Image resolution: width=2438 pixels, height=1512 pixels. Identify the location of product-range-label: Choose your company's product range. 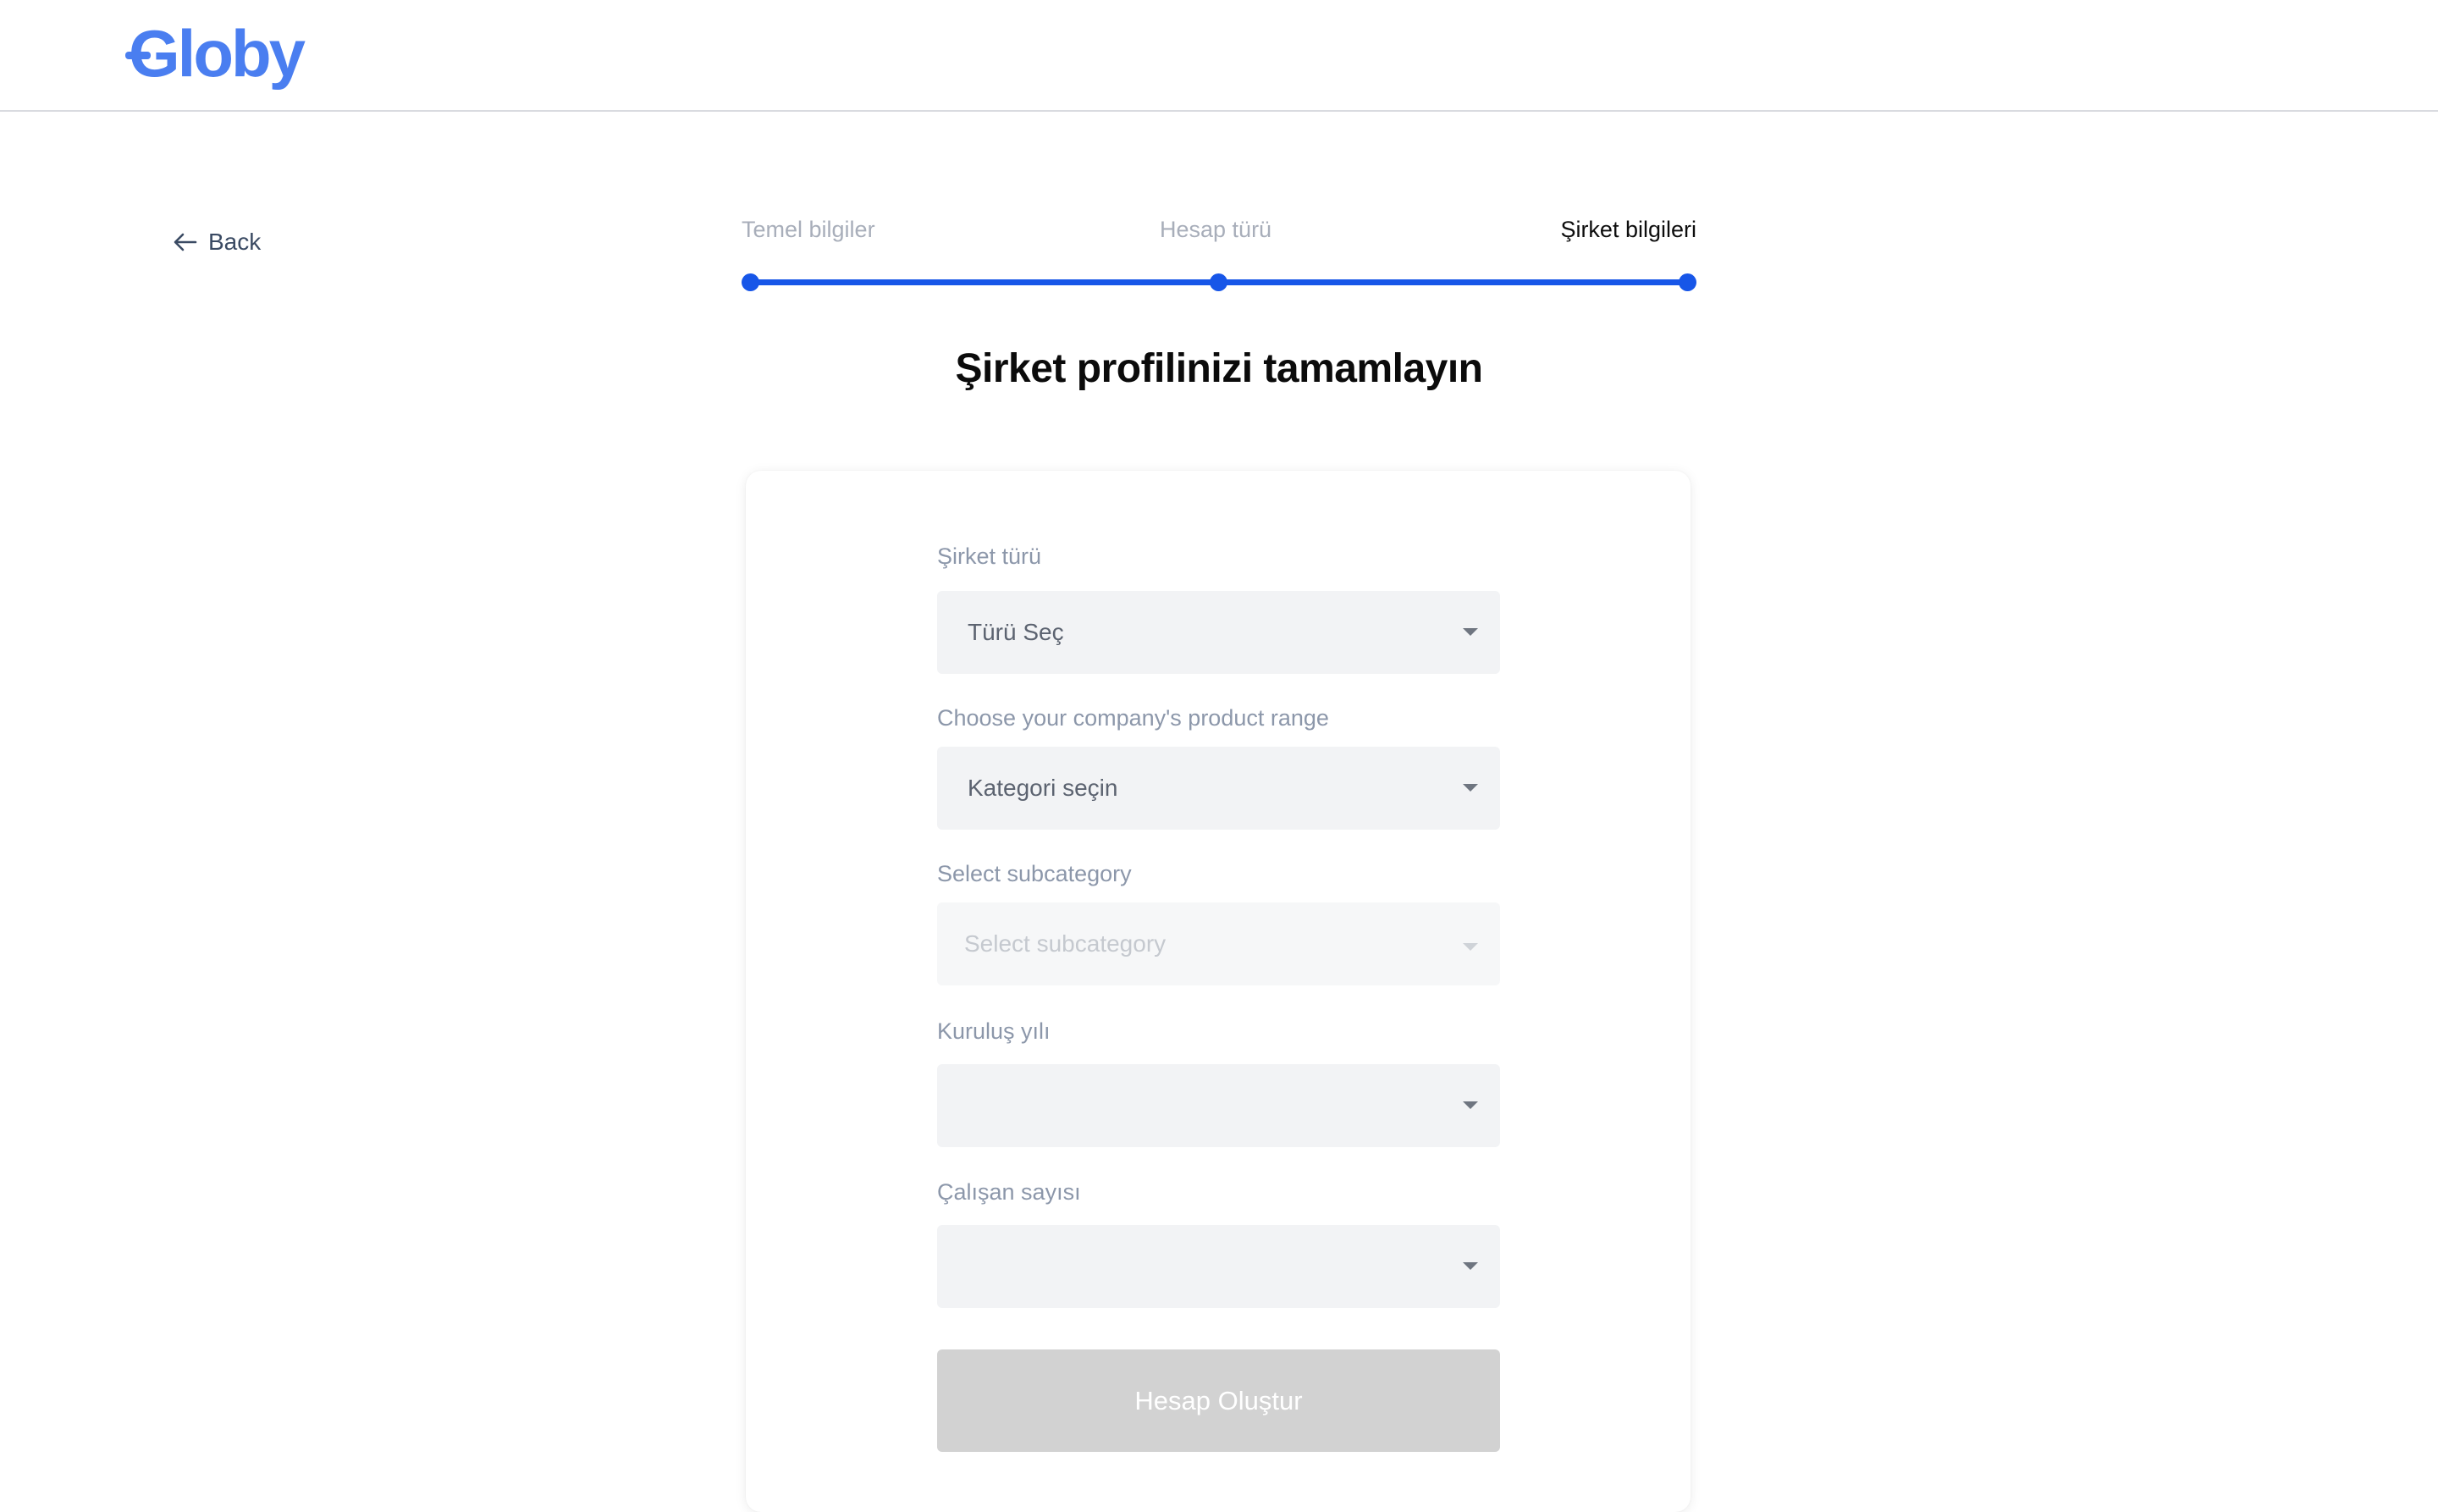
(1133, 718).